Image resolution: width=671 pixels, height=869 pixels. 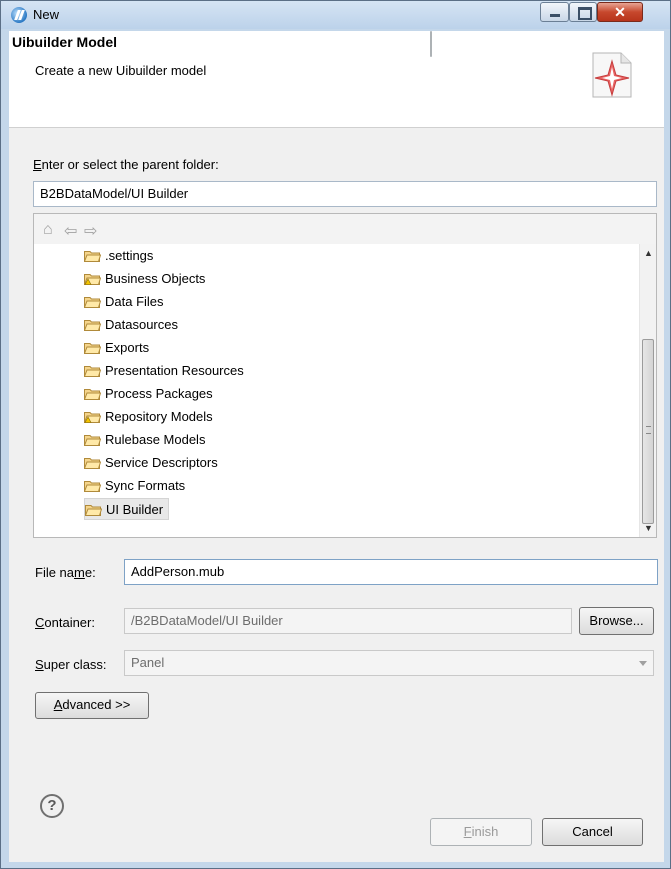 What do you see at coordinates (90, 231) in the screenshot?
I see `forward-arrow-icon: ⇨` at bounding box center [90, 231].